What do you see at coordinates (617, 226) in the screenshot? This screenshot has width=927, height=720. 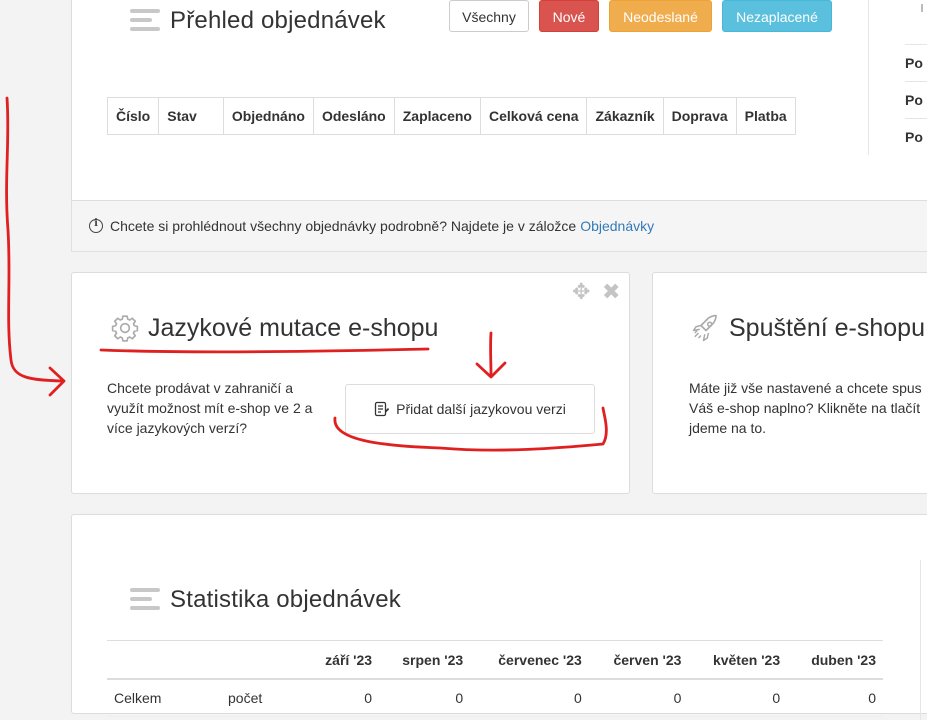 I see `orders-link: Objednávky` at bounding box center [617, 226].